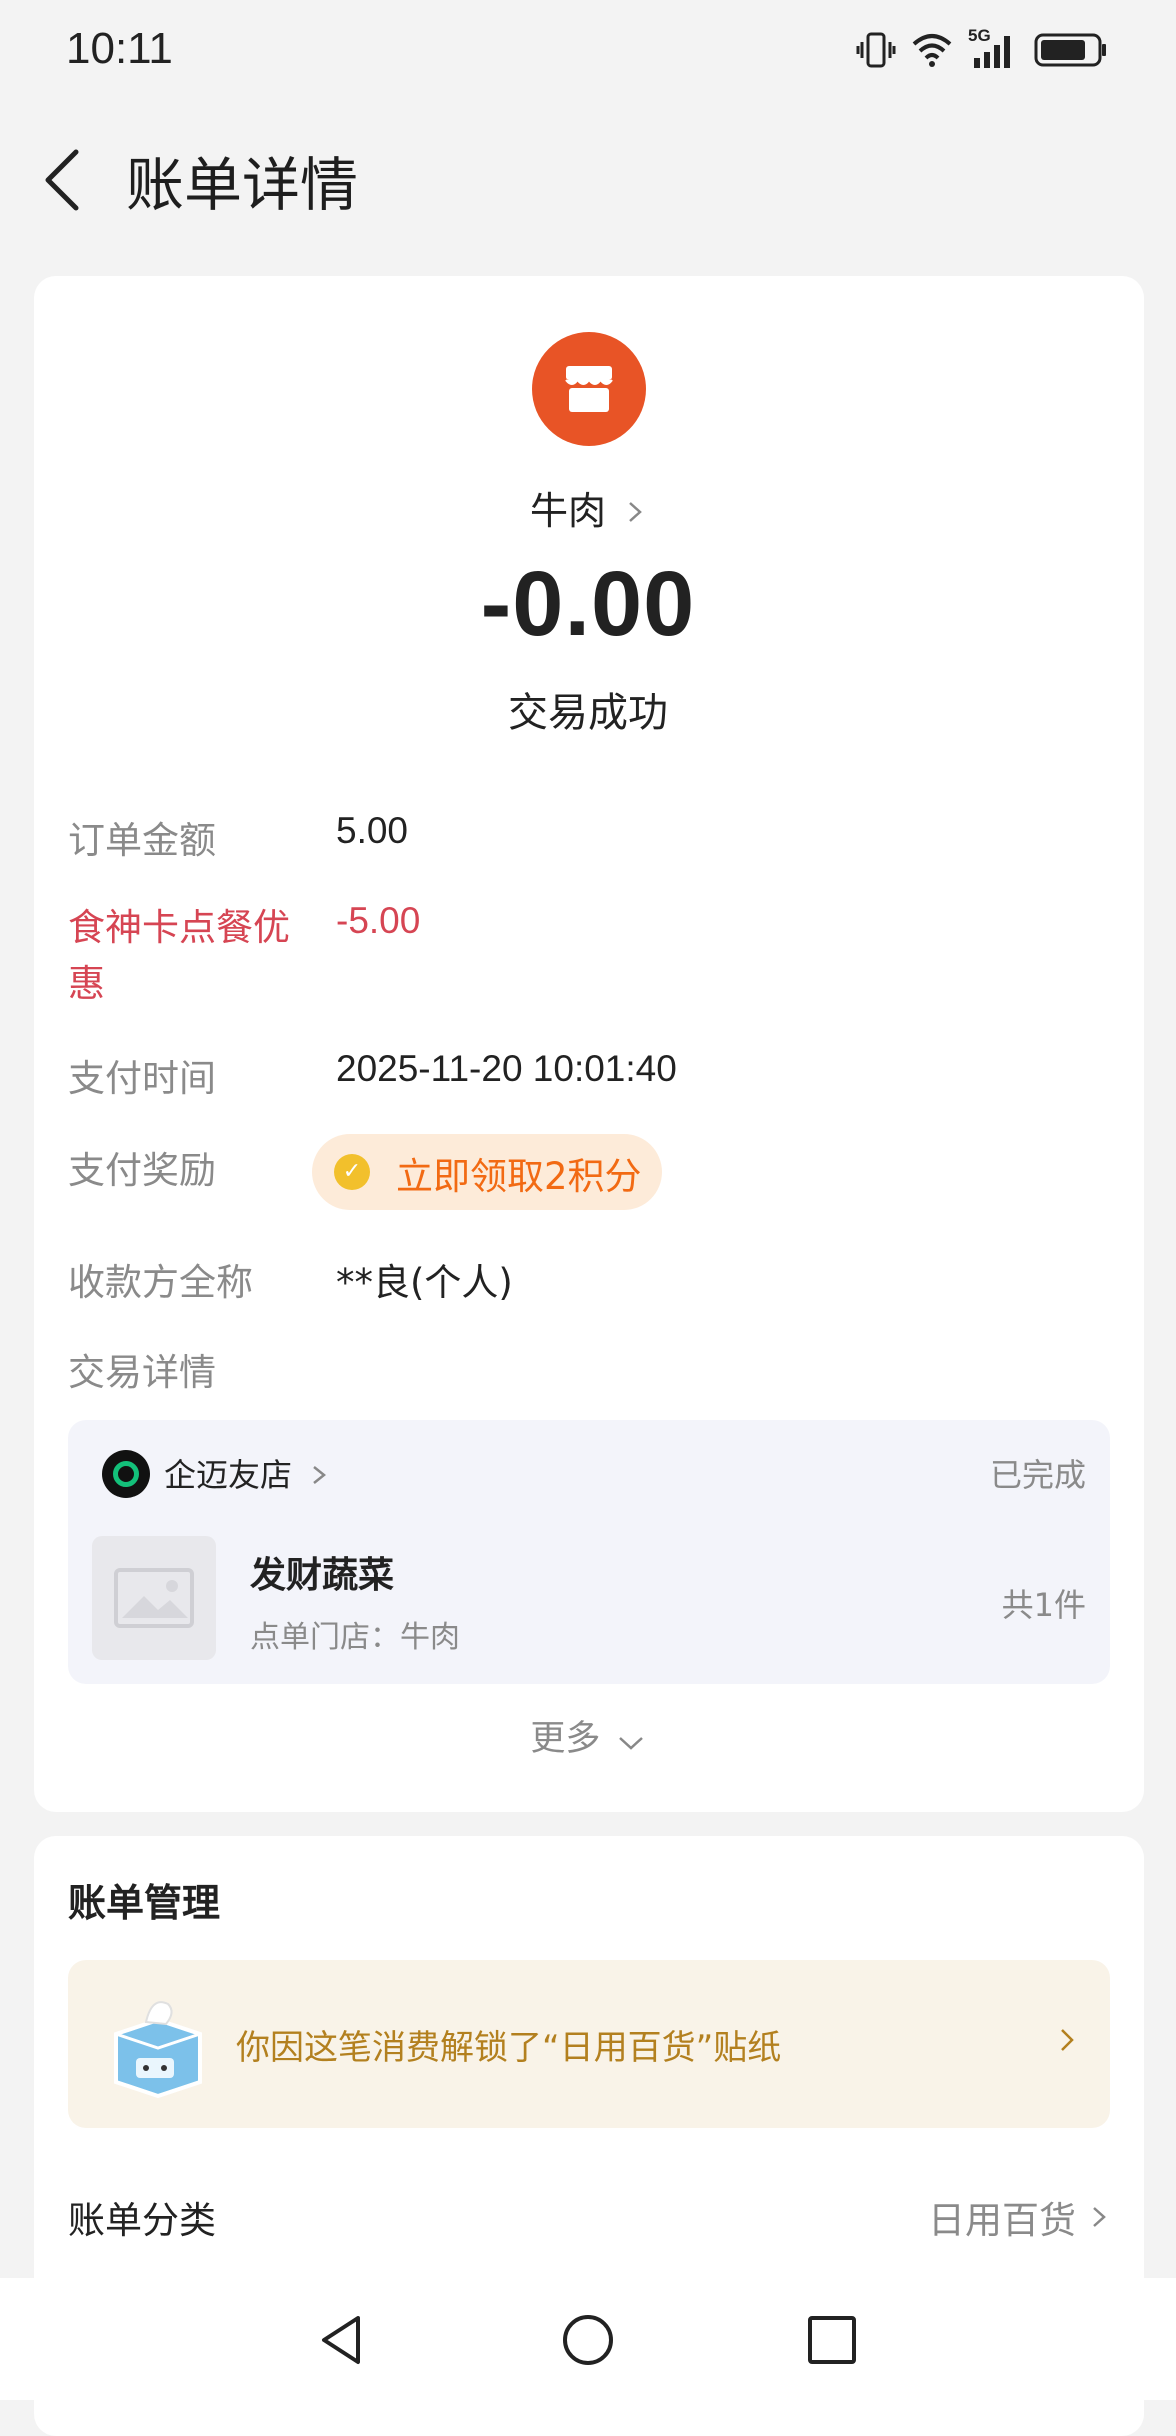 The image size is (1176, 2436). Describe the element at coordinates (1043, 1605) in the screenshot. I see `product-count: 共1件` at that location.